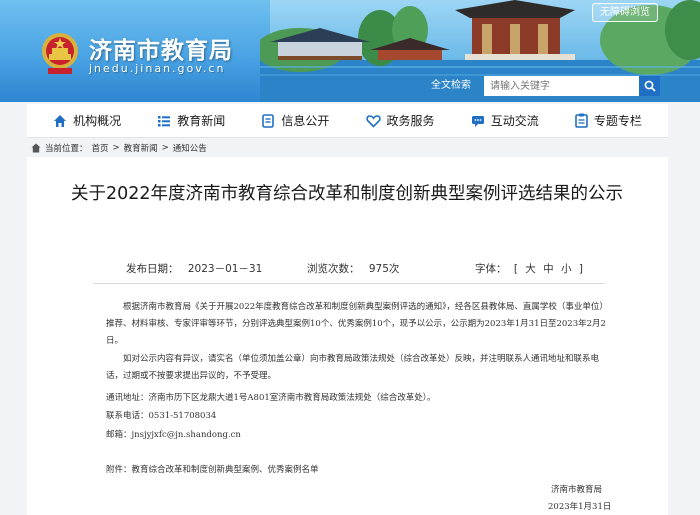 The width and height of the screenshot is (700, 515). Describe the element at coordinates (212, 469) in the screenshot. I see `attachment-link: 附件：教育综合改革和制度创新典型案例、优秀案例名单` at that location.